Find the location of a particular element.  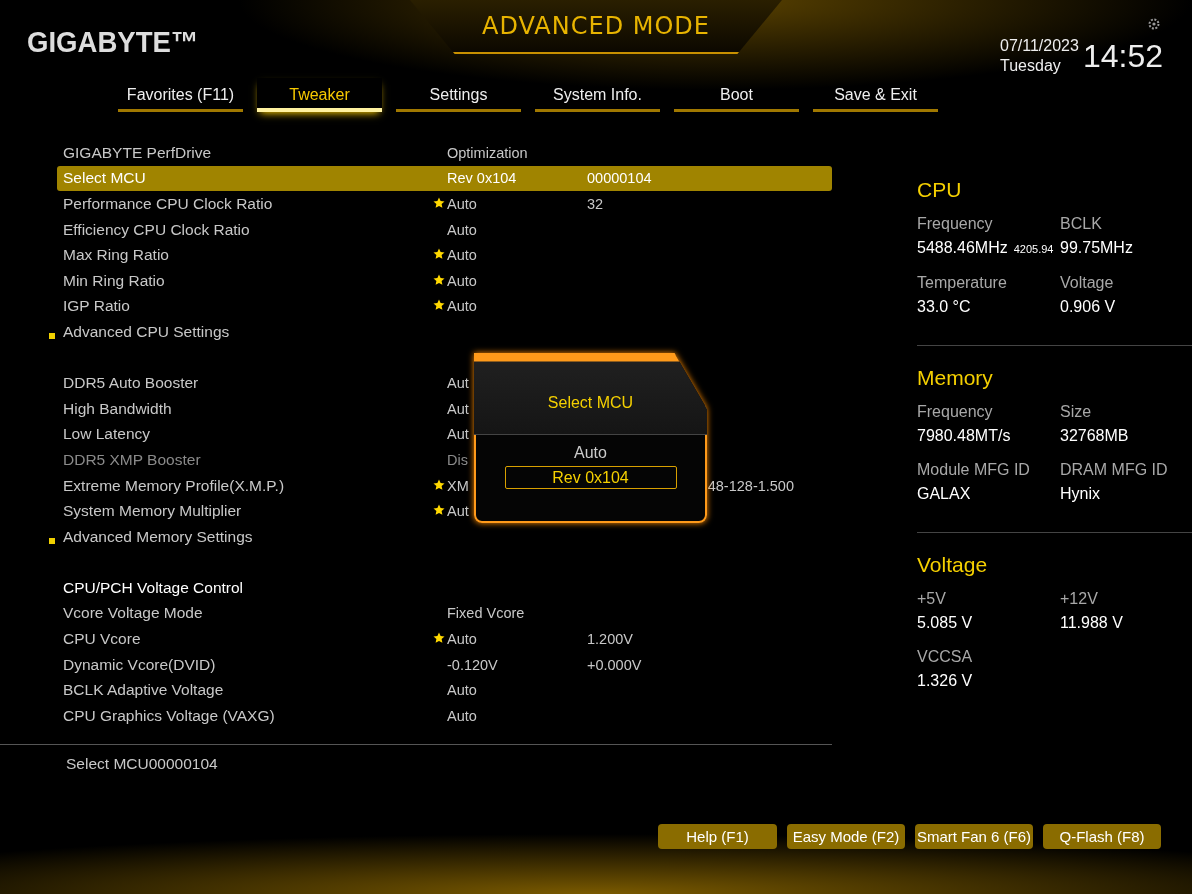

setting-value: 32 is located at coordinates (595, 204).